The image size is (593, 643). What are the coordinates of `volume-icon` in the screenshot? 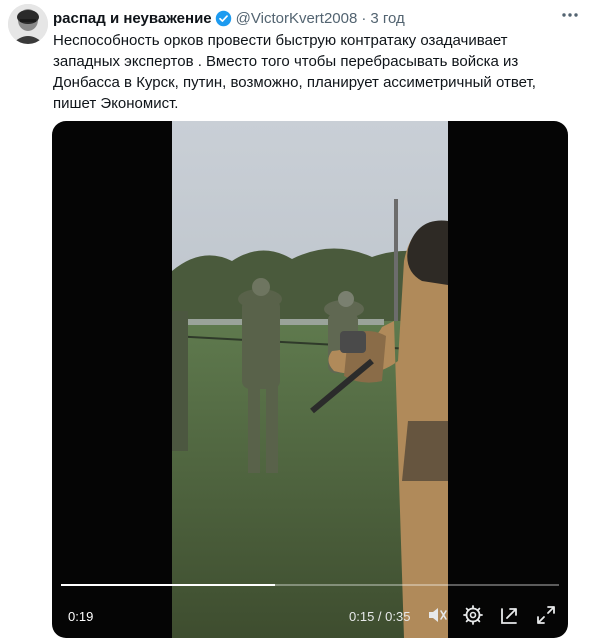 It's located at (437, 615).